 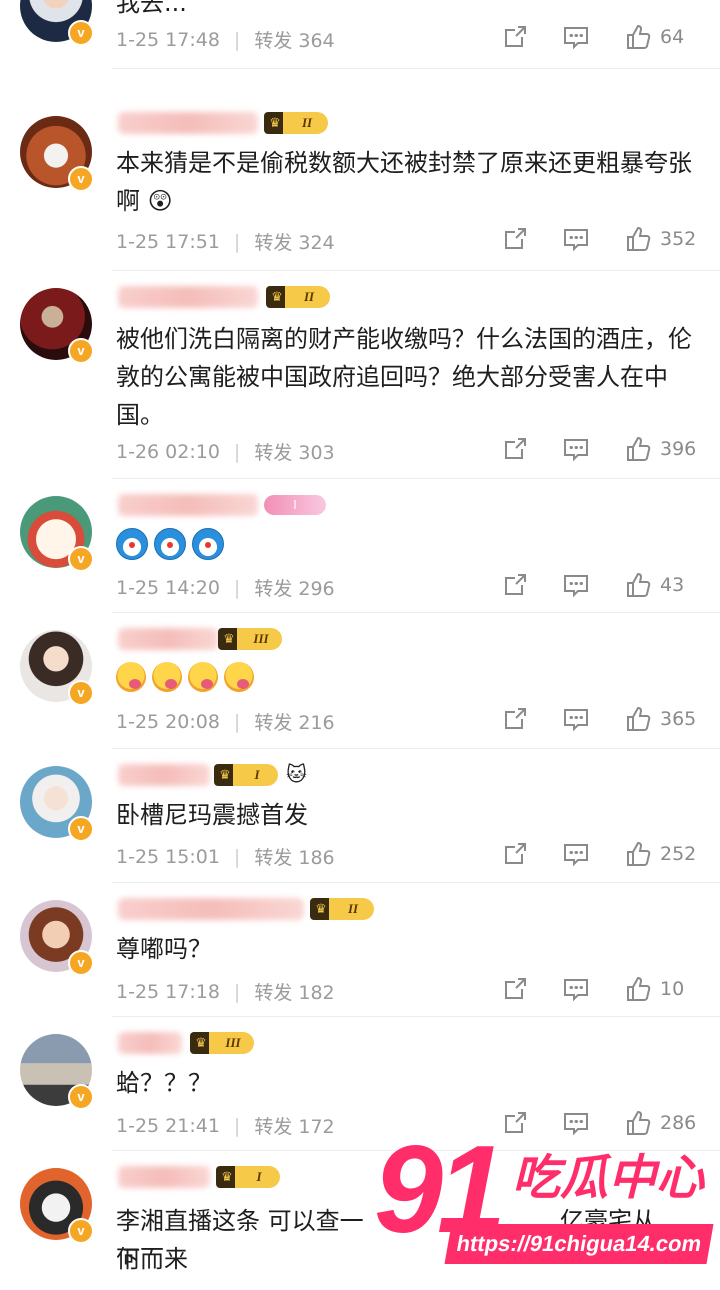 I want to click on comment-divider, so click(x=416, y=68).